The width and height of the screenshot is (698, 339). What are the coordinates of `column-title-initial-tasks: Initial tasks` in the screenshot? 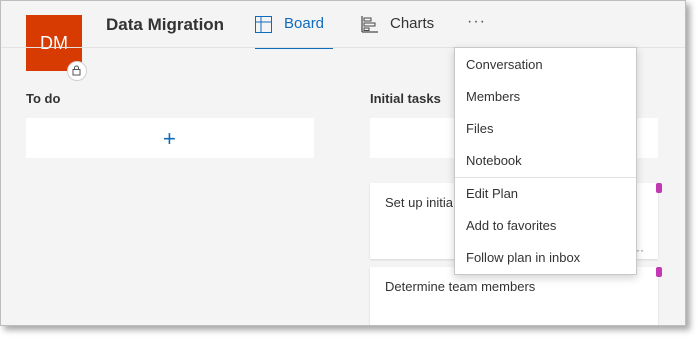 It's located at (405, 98).